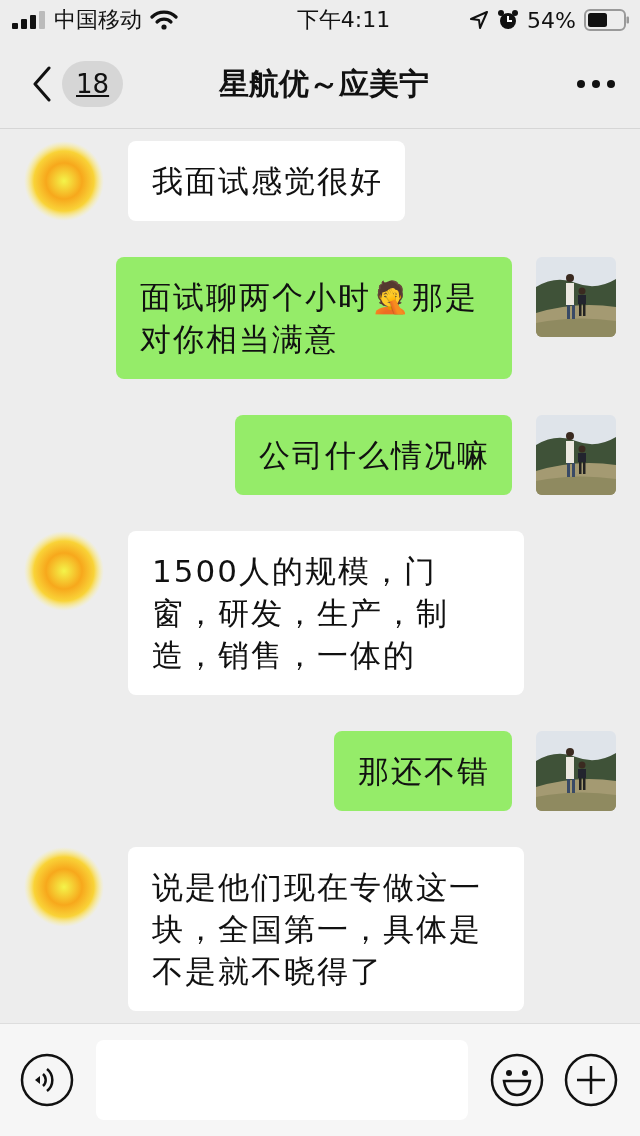 The image size is (640, 1136). I want to click on plus-icon, so click(591, 1080).